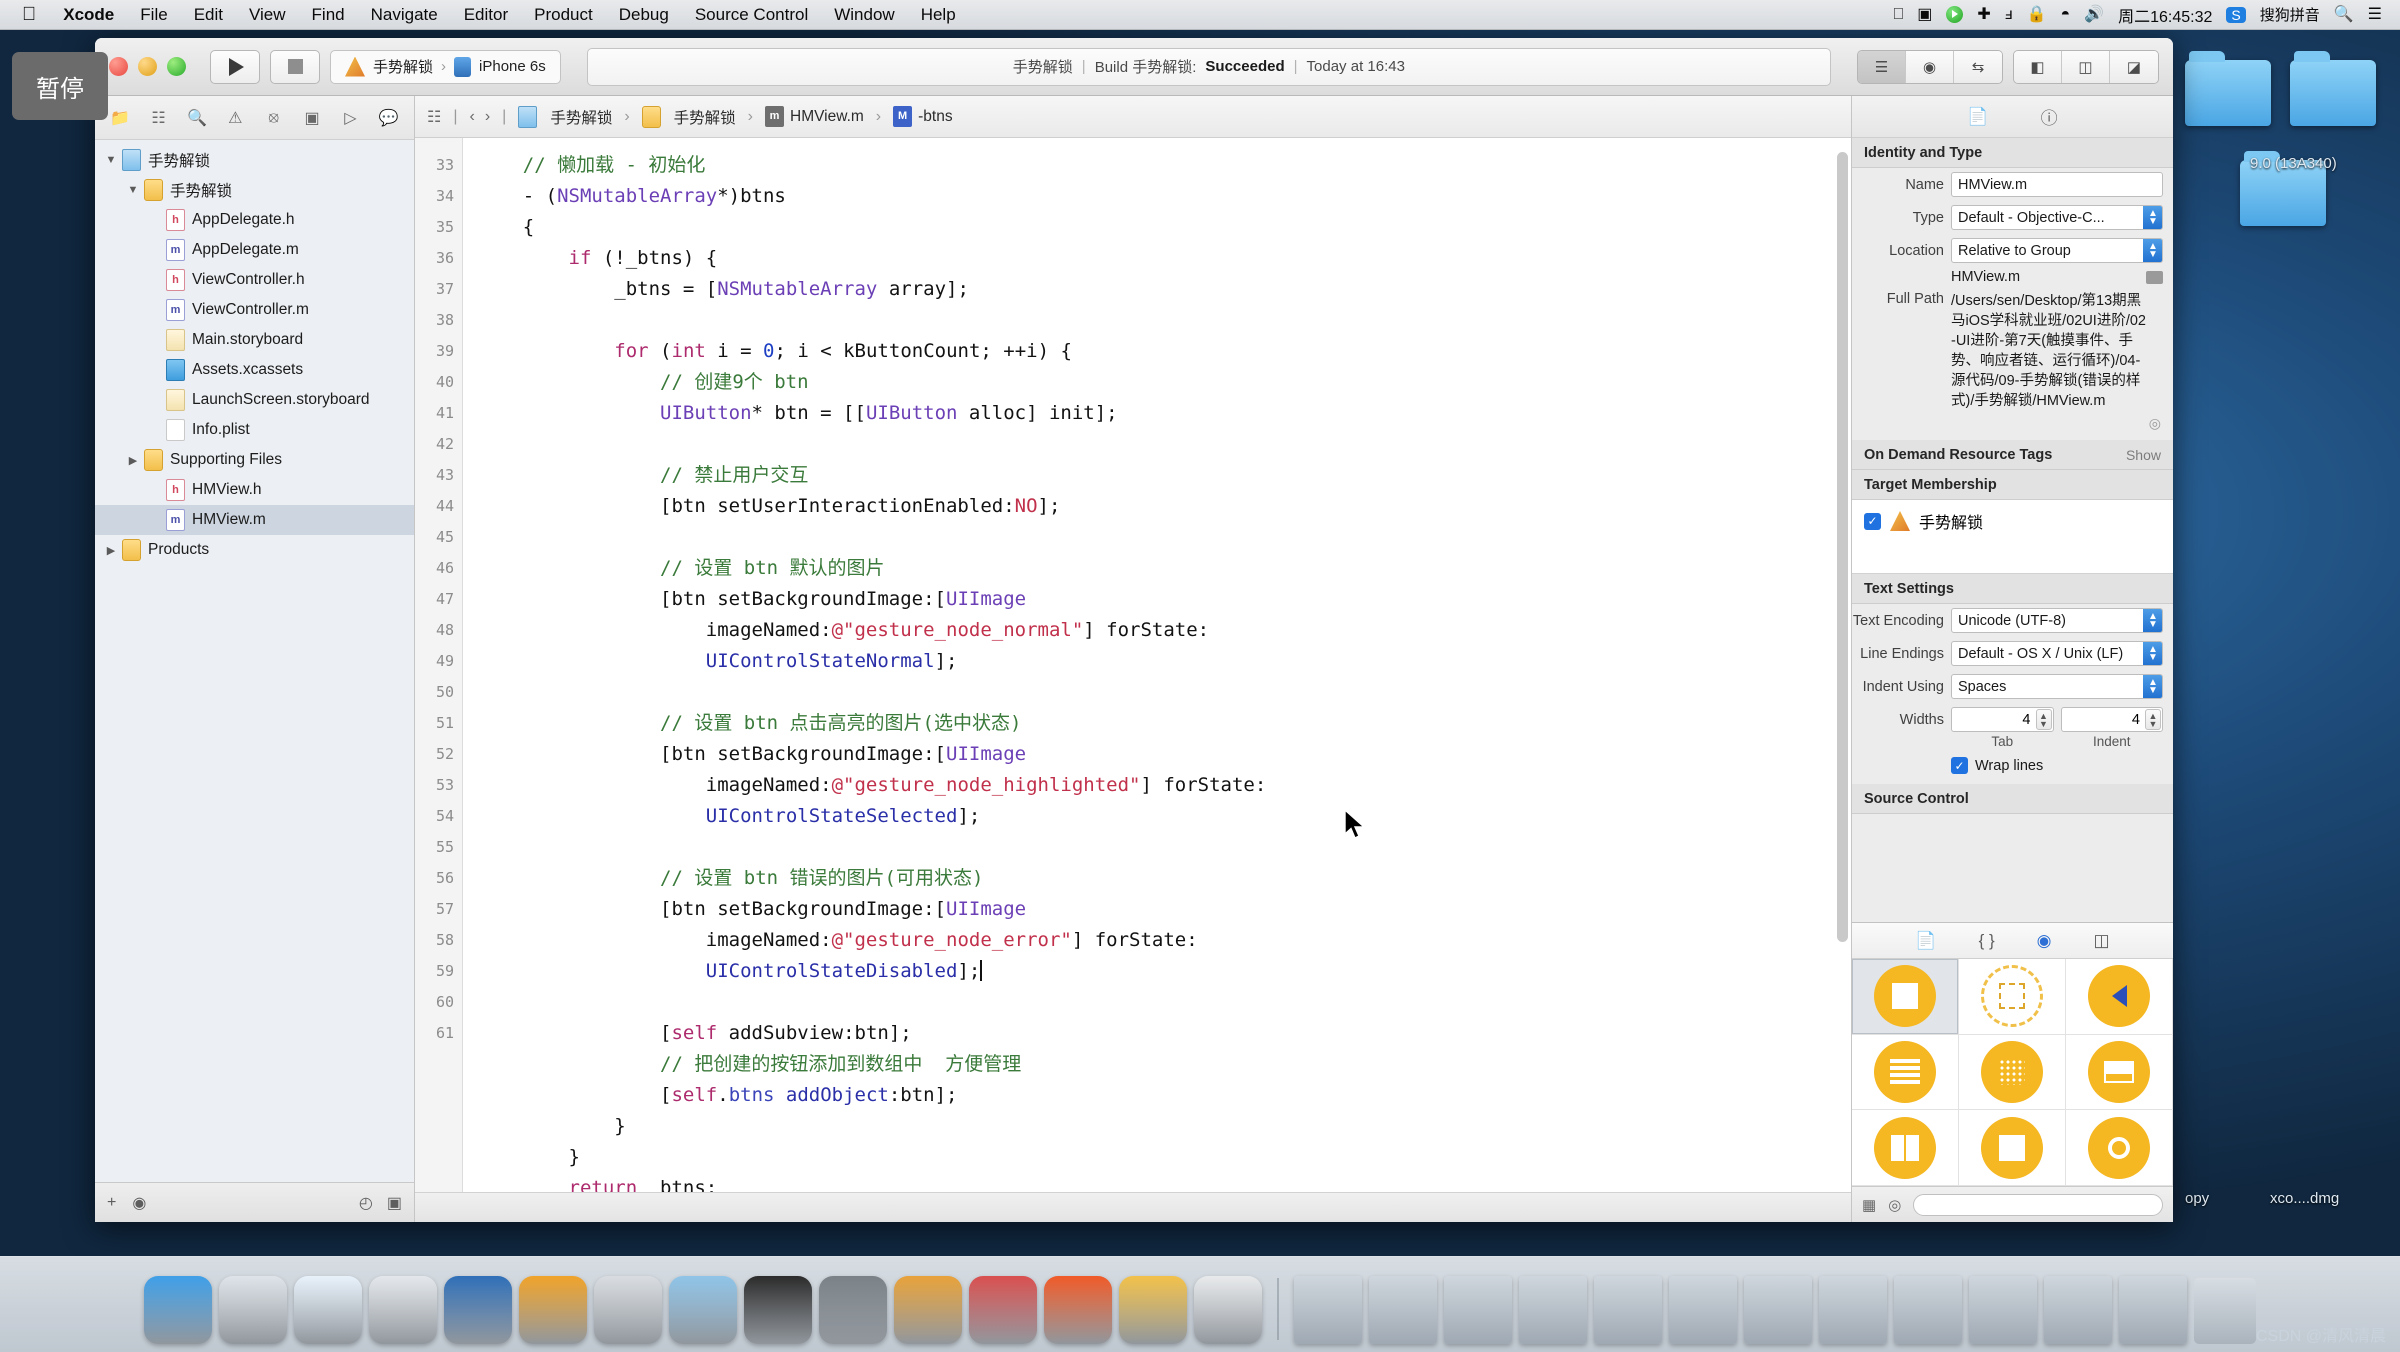 The image size is (2400, 1352). I want to click on safari-icon, so click(328, 1310).